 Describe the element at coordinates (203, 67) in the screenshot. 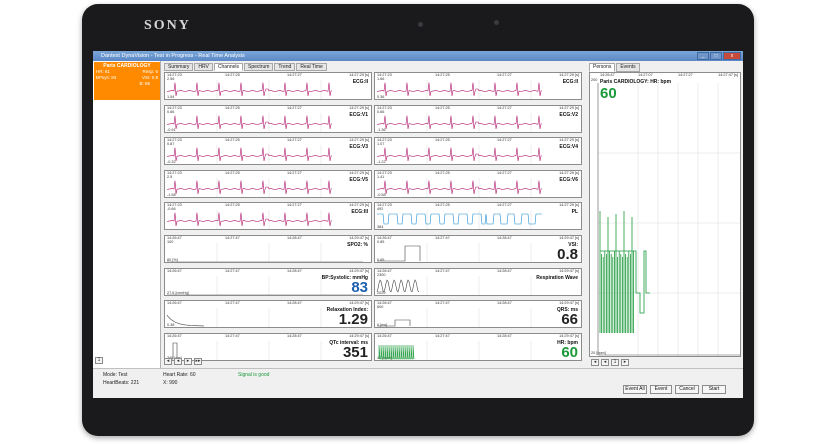

I see `tab-hrv: HRV` at that location.